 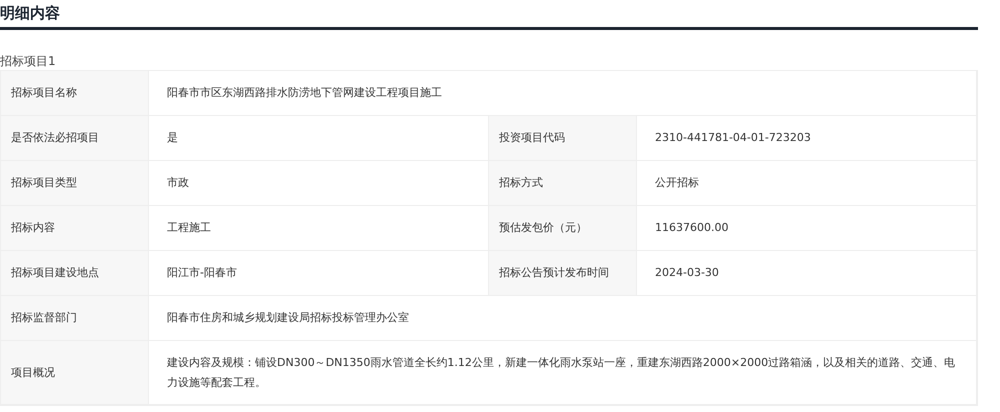 I want to click on field-label: 项目概况, so click(x=75, y=373).